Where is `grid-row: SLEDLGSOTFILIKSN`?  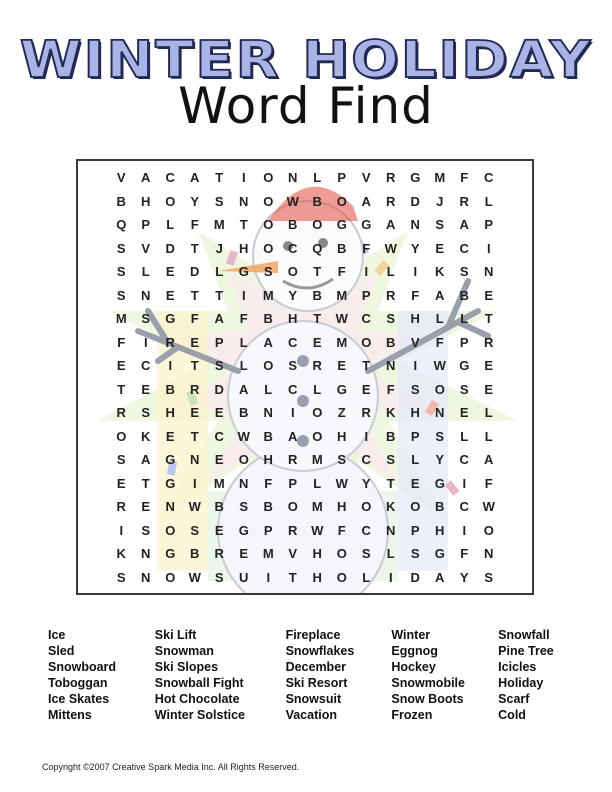 grid-row: SLEDLGSOTFILIKSN is located at coordinates (305, 272).